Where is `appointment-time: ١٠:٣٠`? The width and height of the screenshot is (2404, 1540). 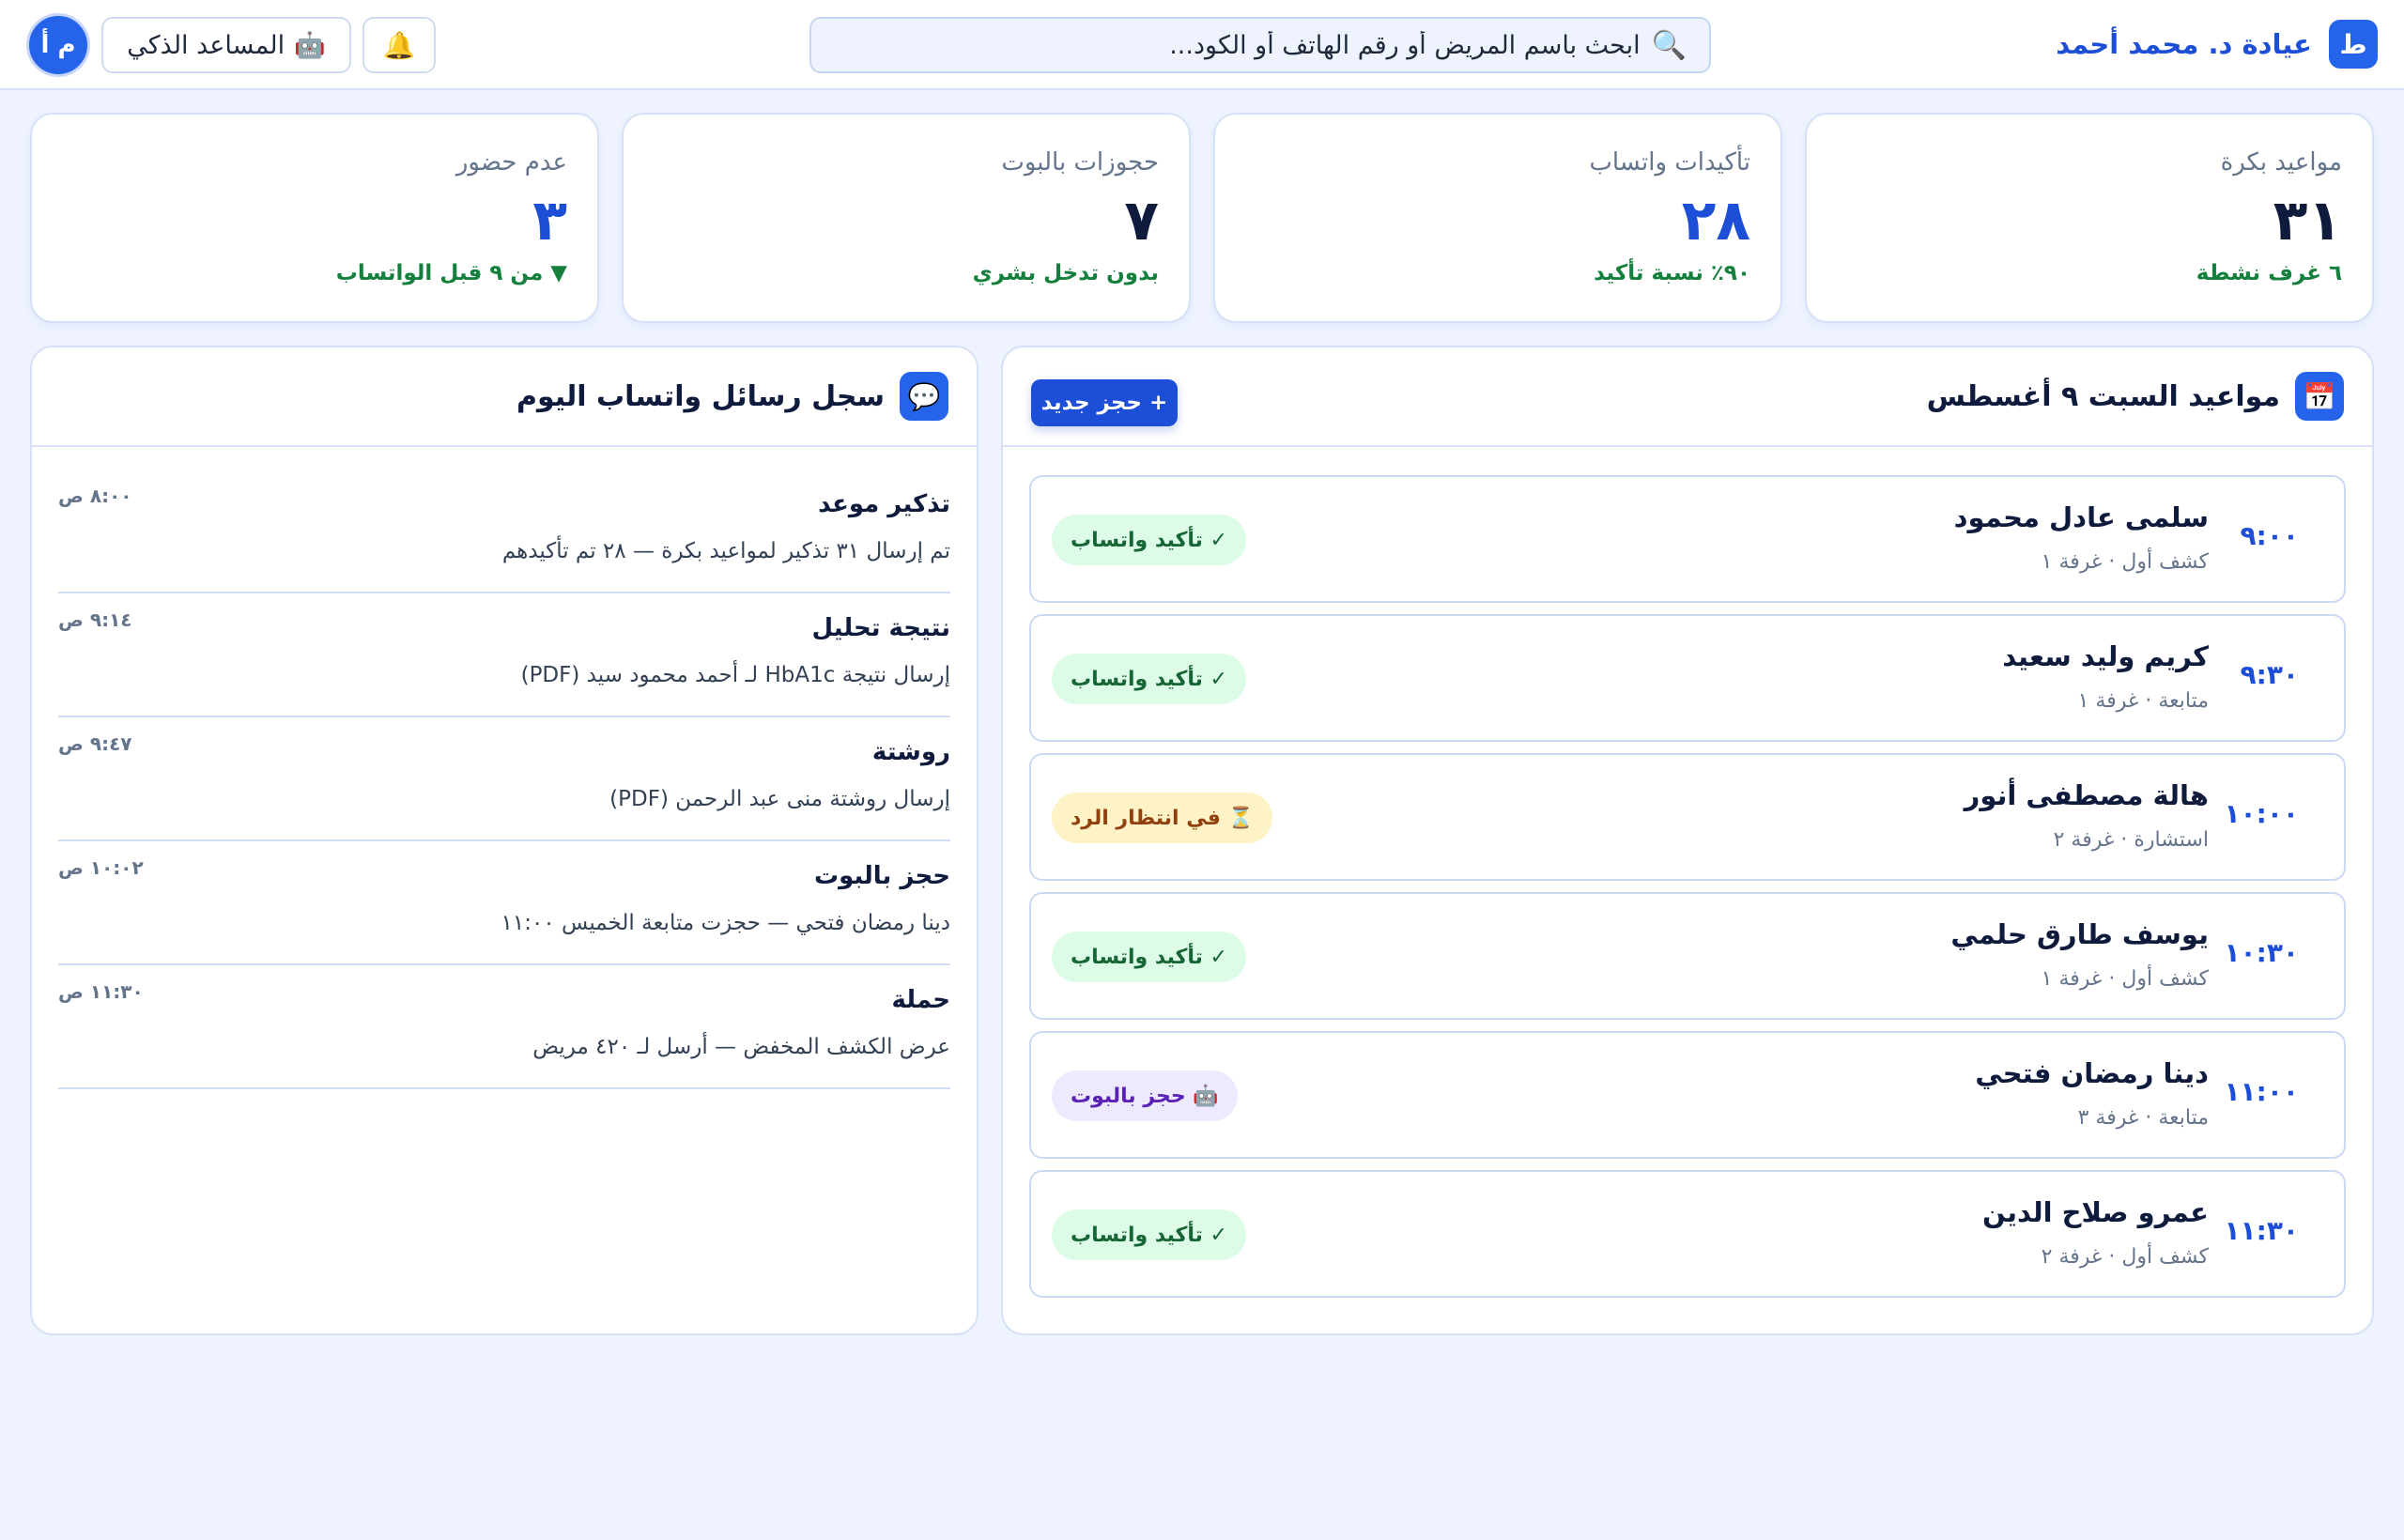
appointment-time: ١٠:٣٠ is located at coordinates (2261, 952).